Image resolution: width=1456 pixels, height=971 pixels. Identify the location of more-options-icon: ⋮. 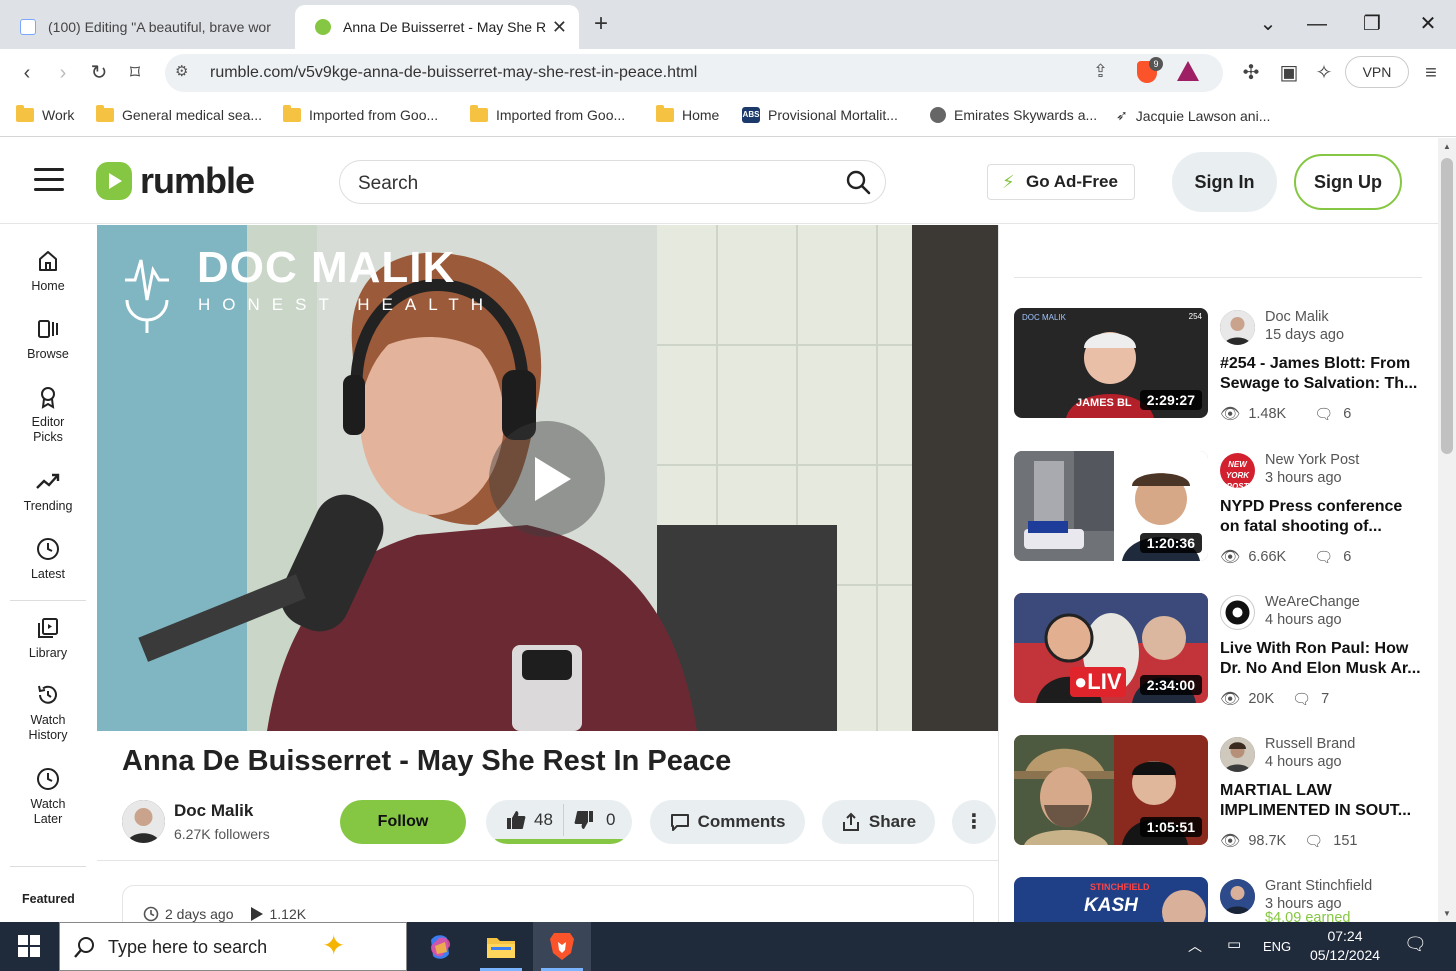
(974, 822).